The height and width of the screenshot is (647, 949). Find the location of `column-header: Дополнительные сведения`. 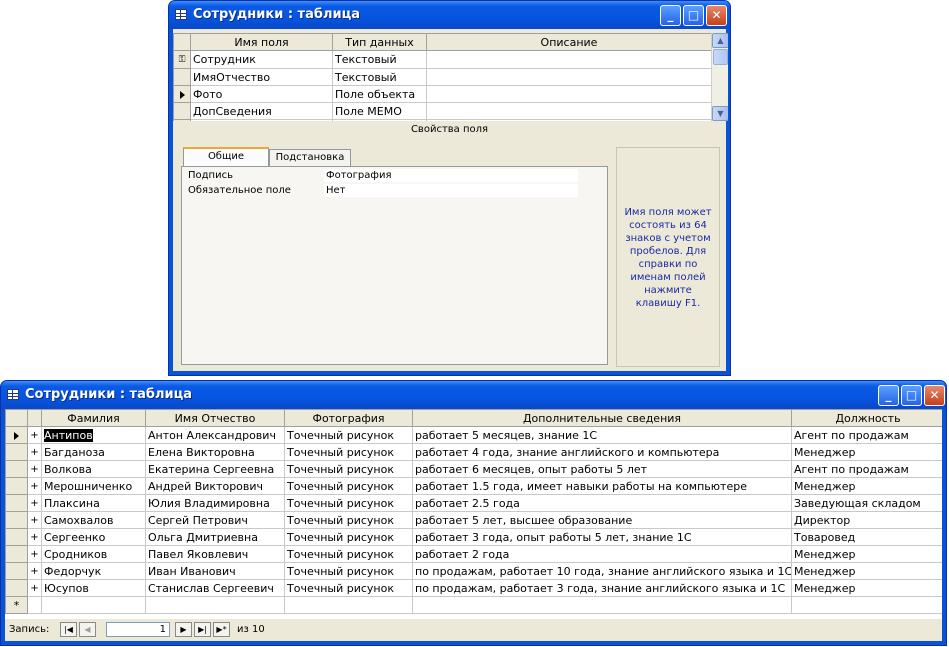

column-header: Дополнительные сведения is located at coordinates (602, 418).